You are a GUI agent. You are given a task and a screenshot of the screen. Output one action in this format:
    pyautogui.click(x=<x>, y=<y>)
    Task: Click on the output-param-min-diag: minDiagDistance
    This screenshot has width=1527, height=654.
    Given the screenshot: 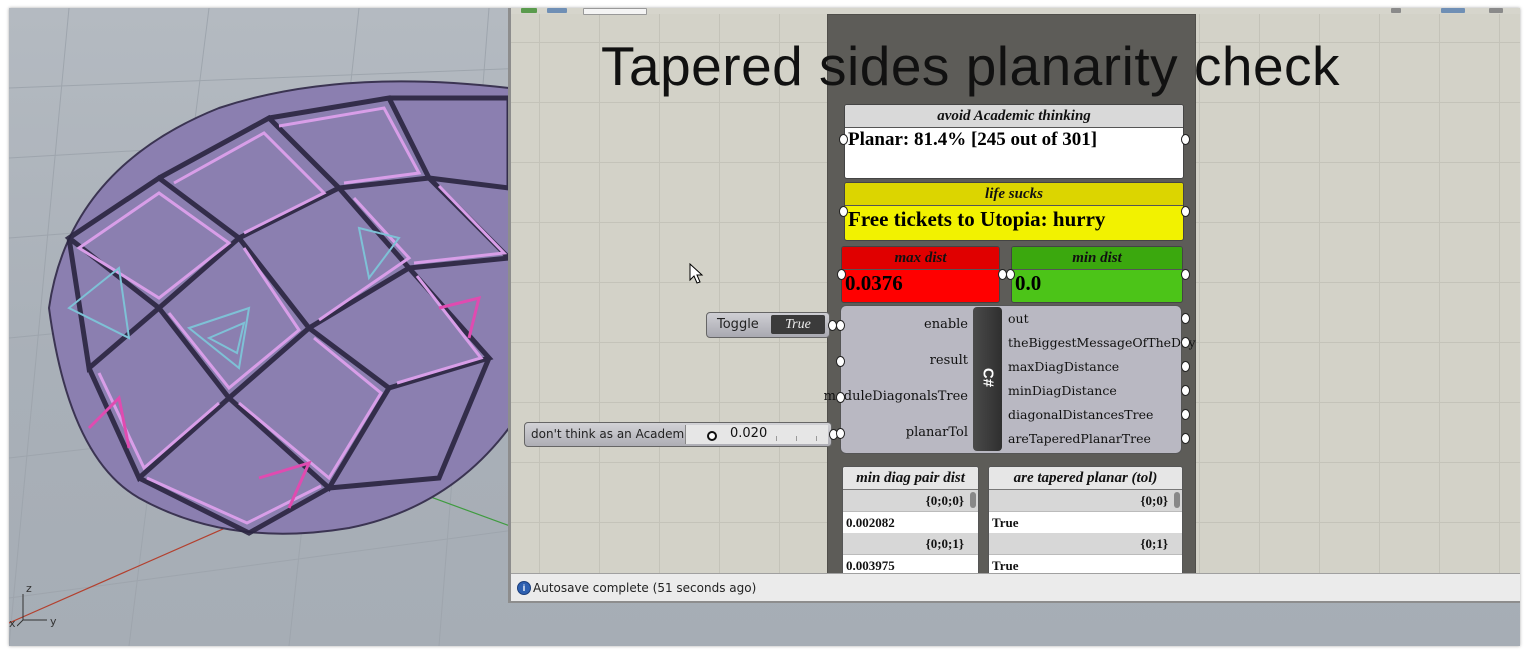 What is the action you would take?
    pyautogui.click(x=1062, y=390)
    